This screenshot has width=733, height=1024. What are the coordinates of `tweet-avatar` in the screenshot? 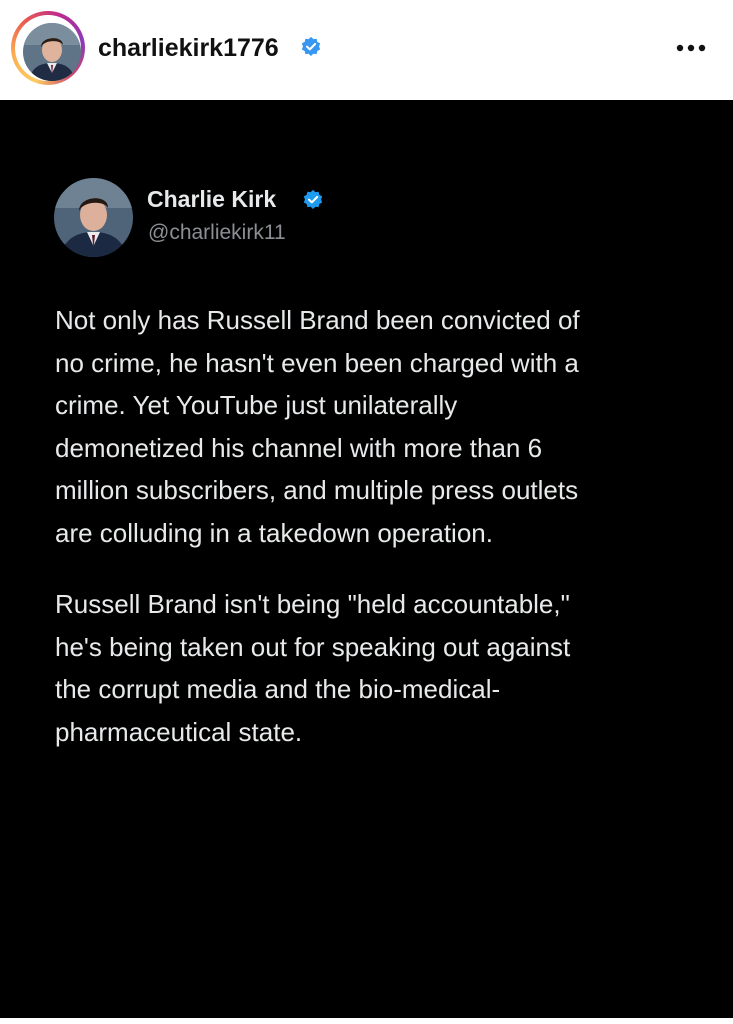 It's located at (93, 217).